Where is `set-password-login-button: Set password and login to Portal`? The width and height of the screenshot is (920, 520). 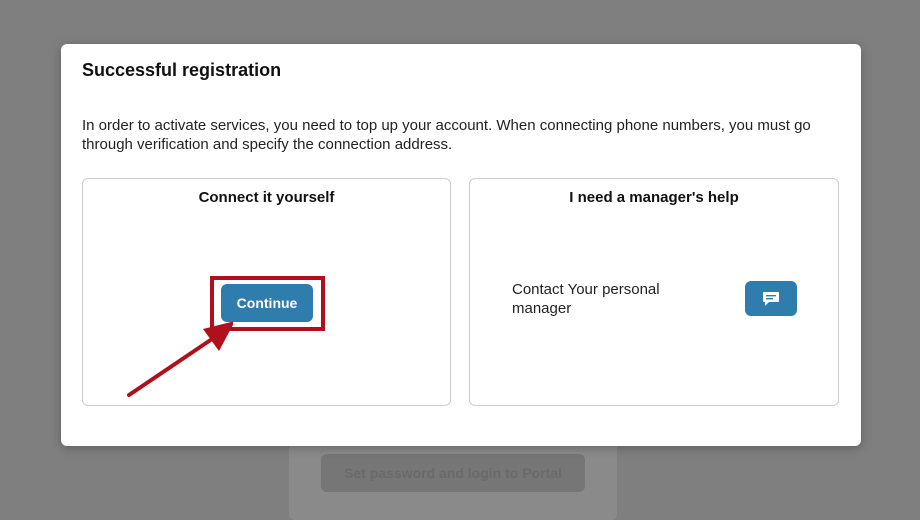
set-password-login-button: Set password and login to Portal is located at coordinates (453, 473).